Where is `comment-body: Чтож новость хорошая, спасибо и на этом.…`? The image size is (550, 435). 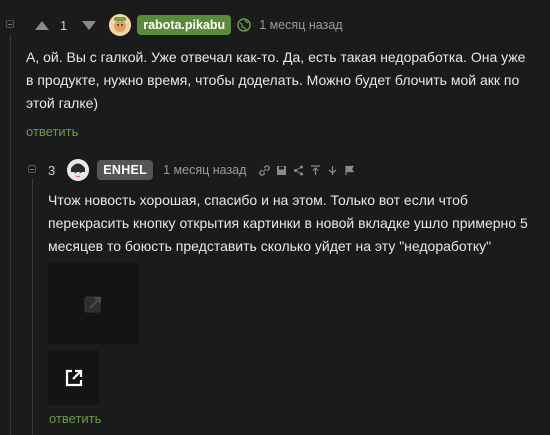 comment-body: Чтож новость хорошая, спасибо и на этом.… is located at coordinates (288, 223).